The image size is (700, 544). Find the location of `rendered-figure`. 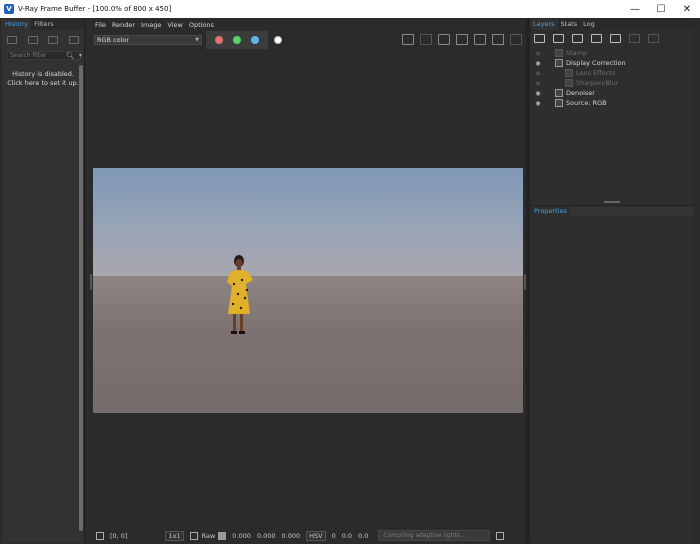

rendered-figure is located at coordinates (240, 294).